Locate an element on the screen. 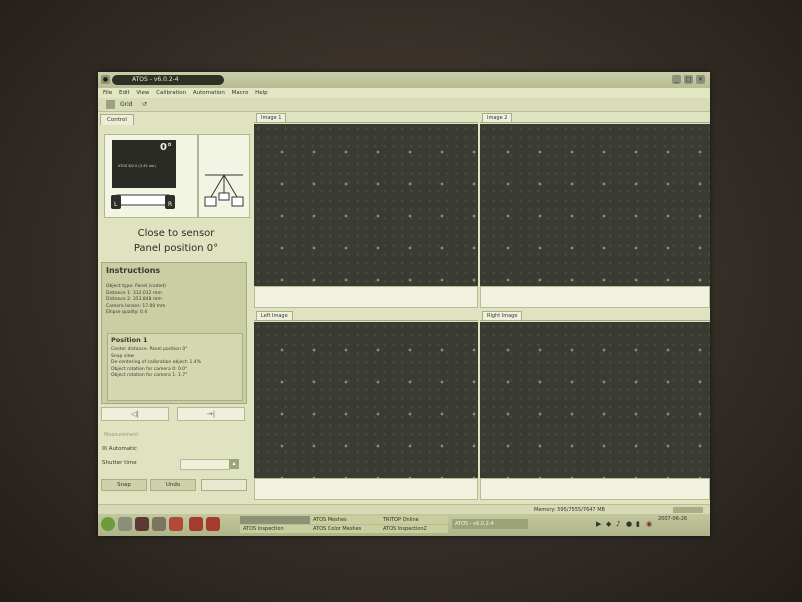 The image size is (802, 602). pane-header-right-image: Right Image is located at coordinates (595, 315).